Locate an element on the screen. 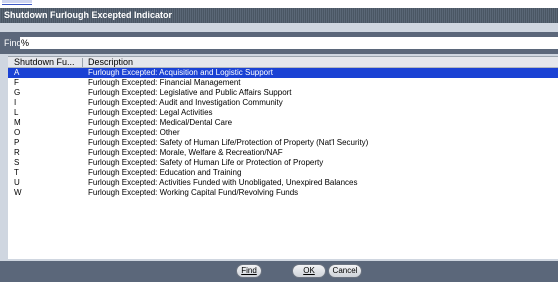  row-code: F is located at coordinates (16, 82).